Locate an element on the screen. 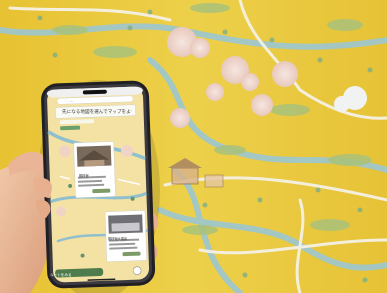 The image size is (387, 293). map-prompt-text: 先になる地図を選んでマップをよう is located at coordinates (97, 112).